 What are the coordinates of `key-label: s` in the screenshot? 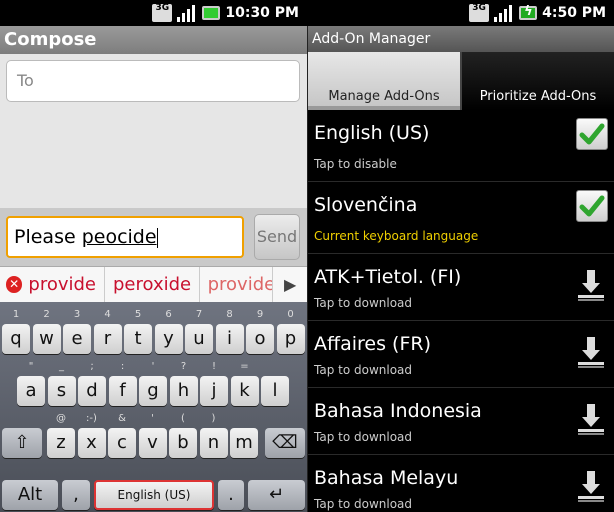 It's located at (61, 390).